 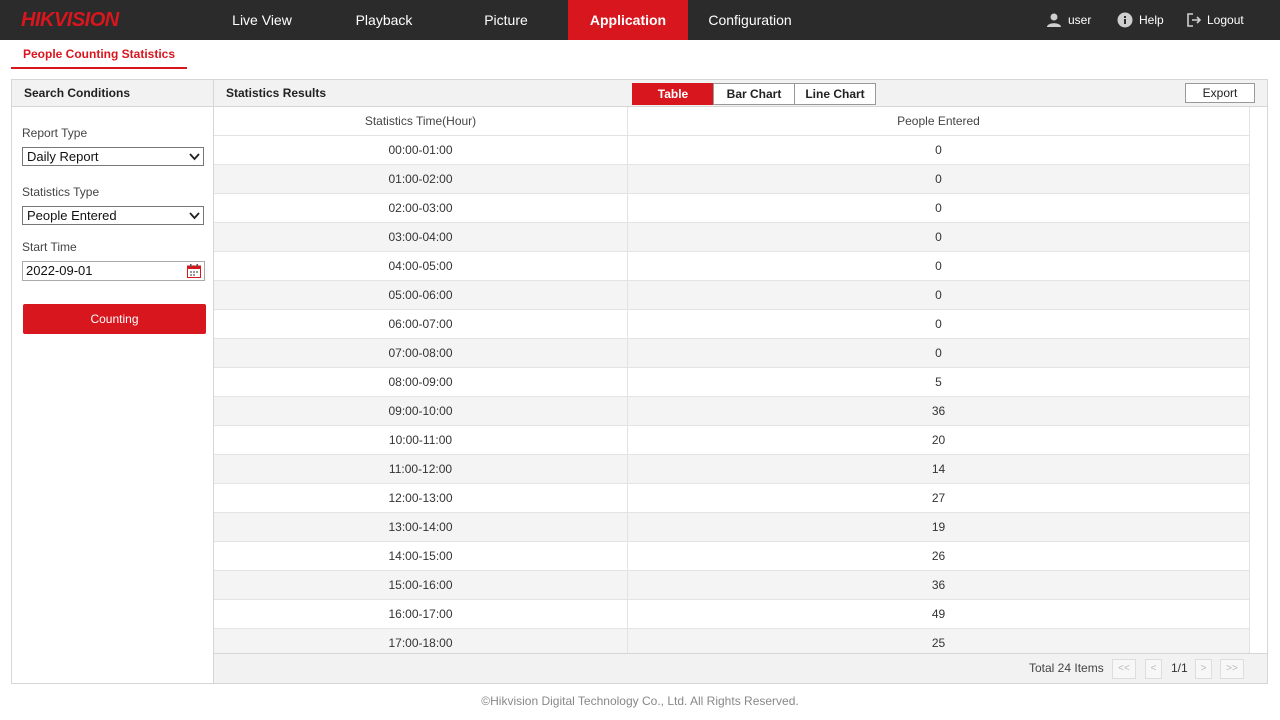 I want to click on cell-people-entered: 19, so click(x=938, y=527).